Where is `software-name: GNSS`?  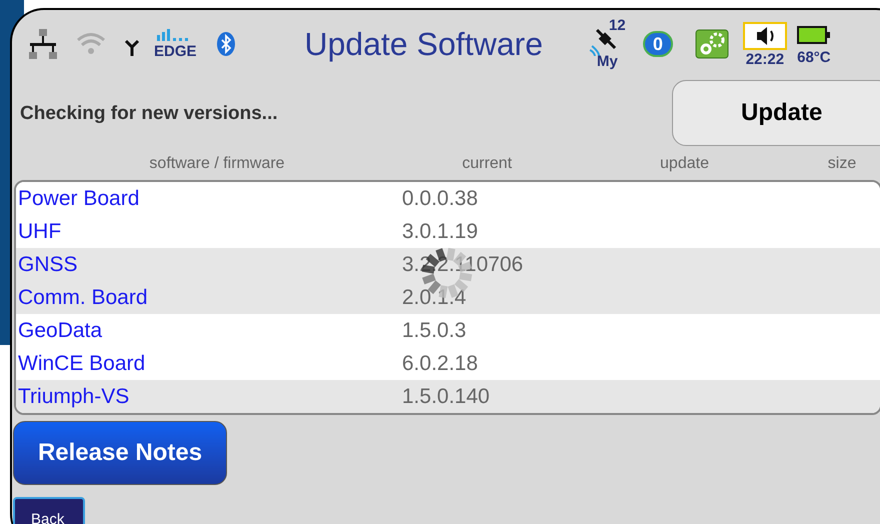 software-name: GNSS is located at coordinates (48, 265).